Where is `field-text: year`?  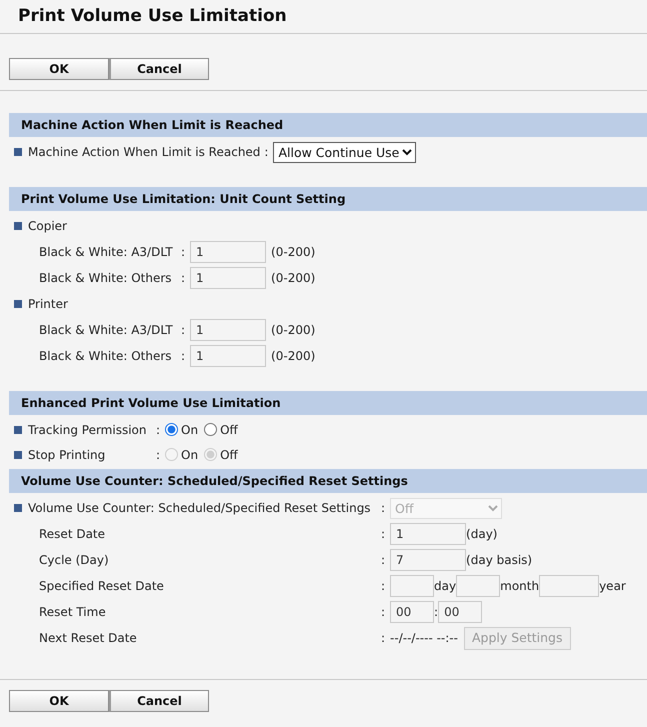
field-text: year is located at coordinates (612, 587).